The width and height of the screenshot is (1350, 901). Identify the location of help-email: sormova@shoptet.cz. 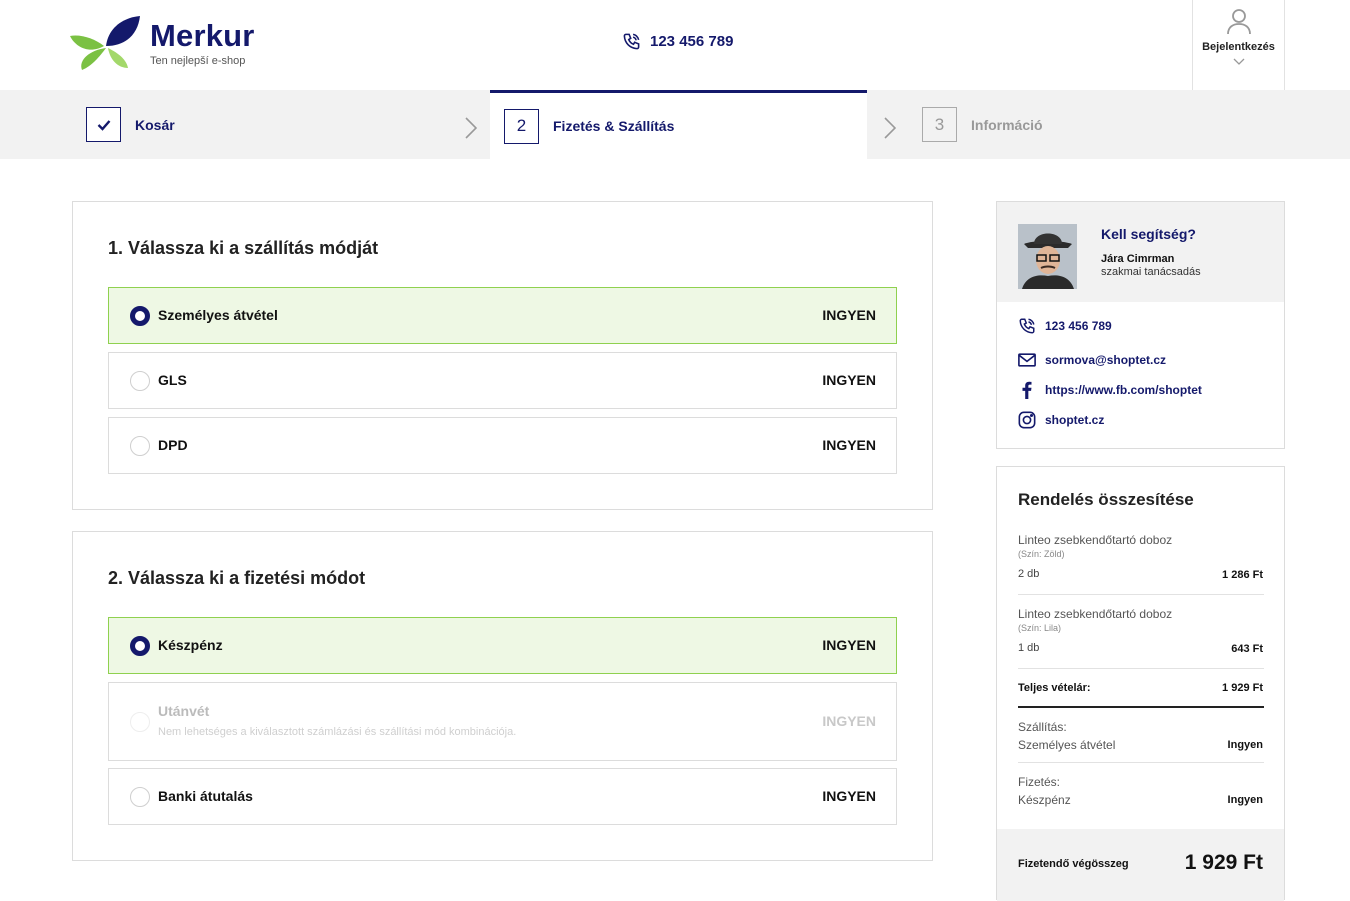
(1092, 360).